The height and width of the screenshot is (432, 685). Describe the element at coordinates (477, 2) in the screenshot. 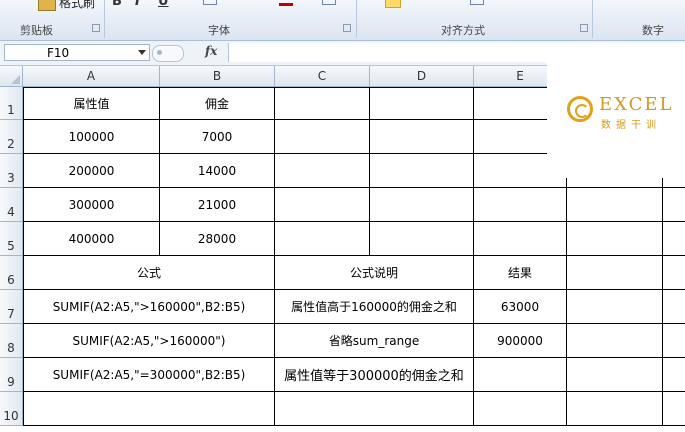

I see `indent-icon` at that location.